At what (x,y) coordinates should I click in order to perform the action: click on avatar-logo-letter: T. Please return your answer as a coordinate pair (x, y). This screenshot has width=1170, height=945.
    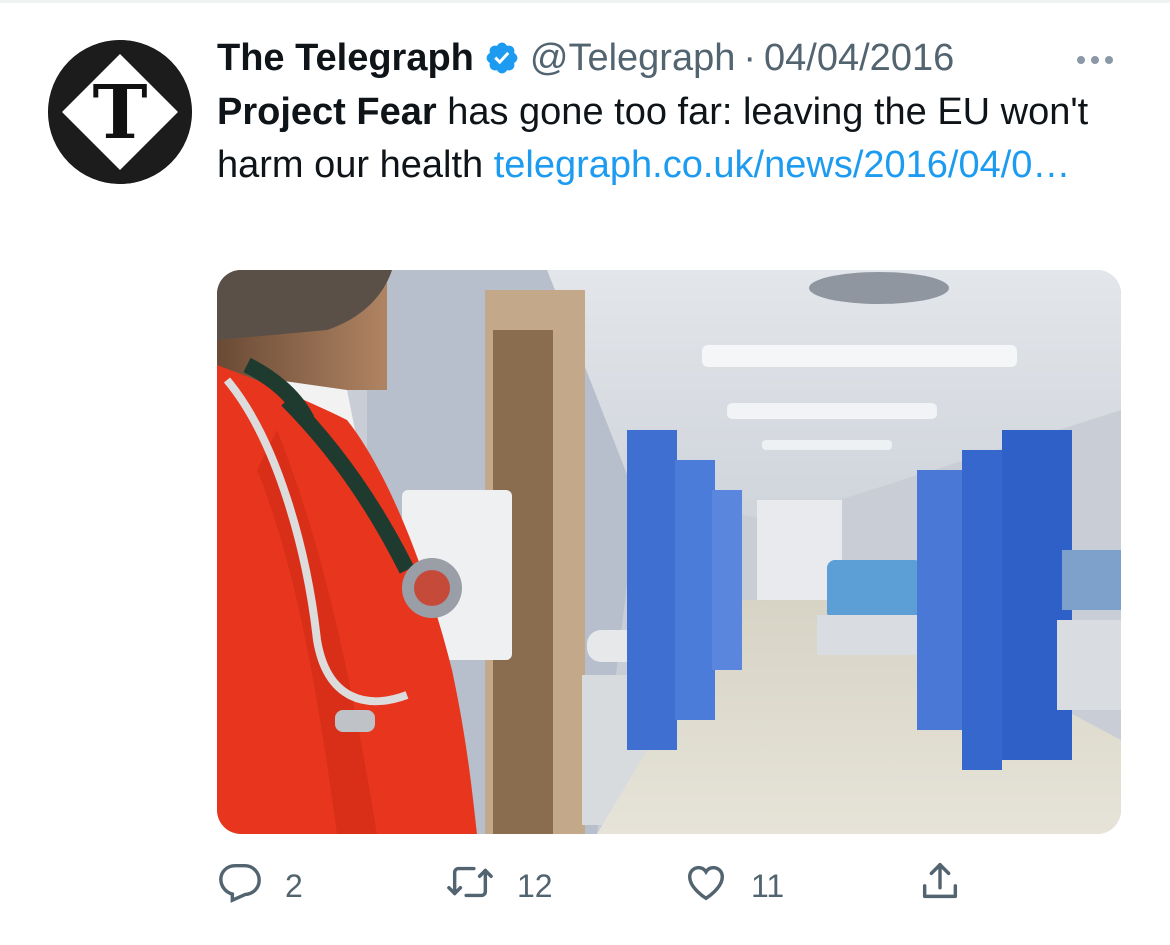
    Looking at the image, I should click on (119, 113).